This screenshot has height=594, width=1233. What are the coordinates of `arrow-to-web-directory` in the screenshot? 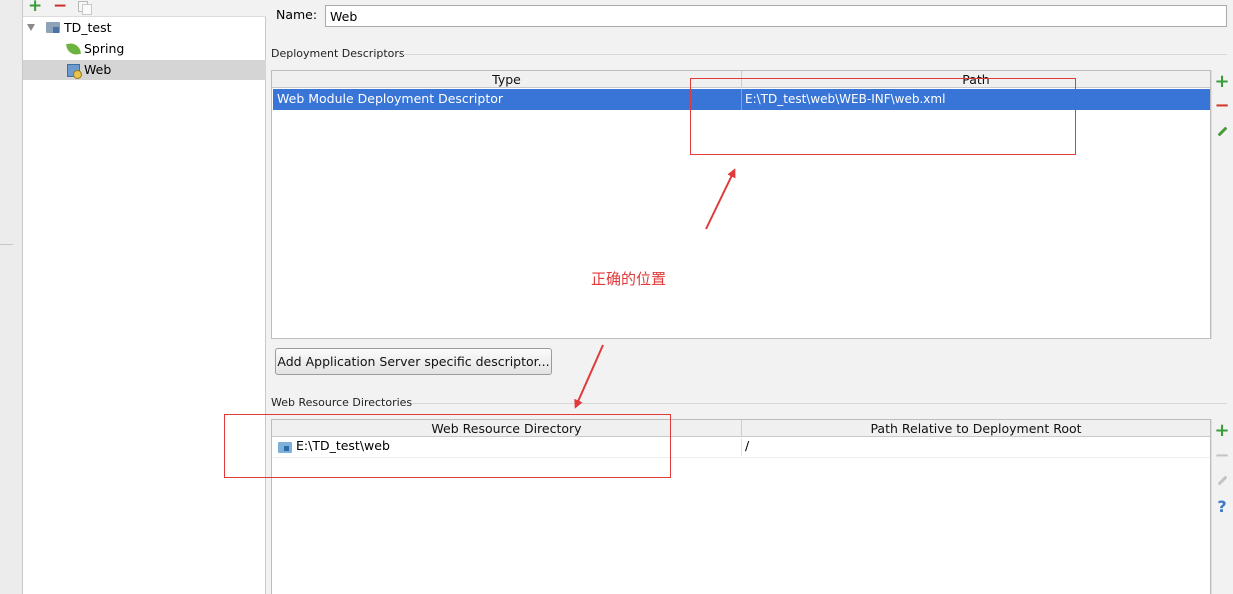 It's located at (589, 376).